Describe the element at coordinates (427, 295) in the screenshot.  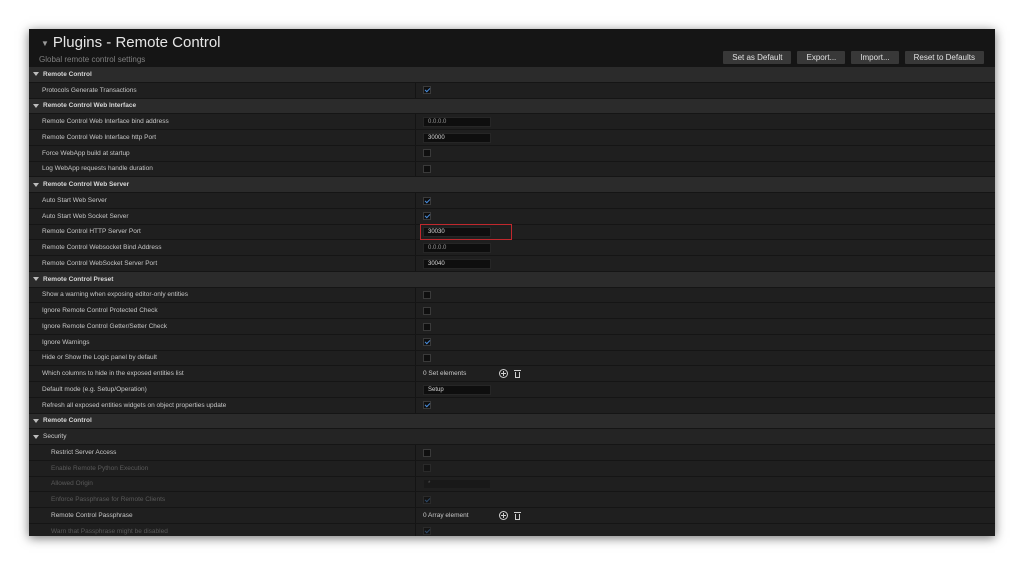
I see `editor-only-warning-checkbox` at that location.